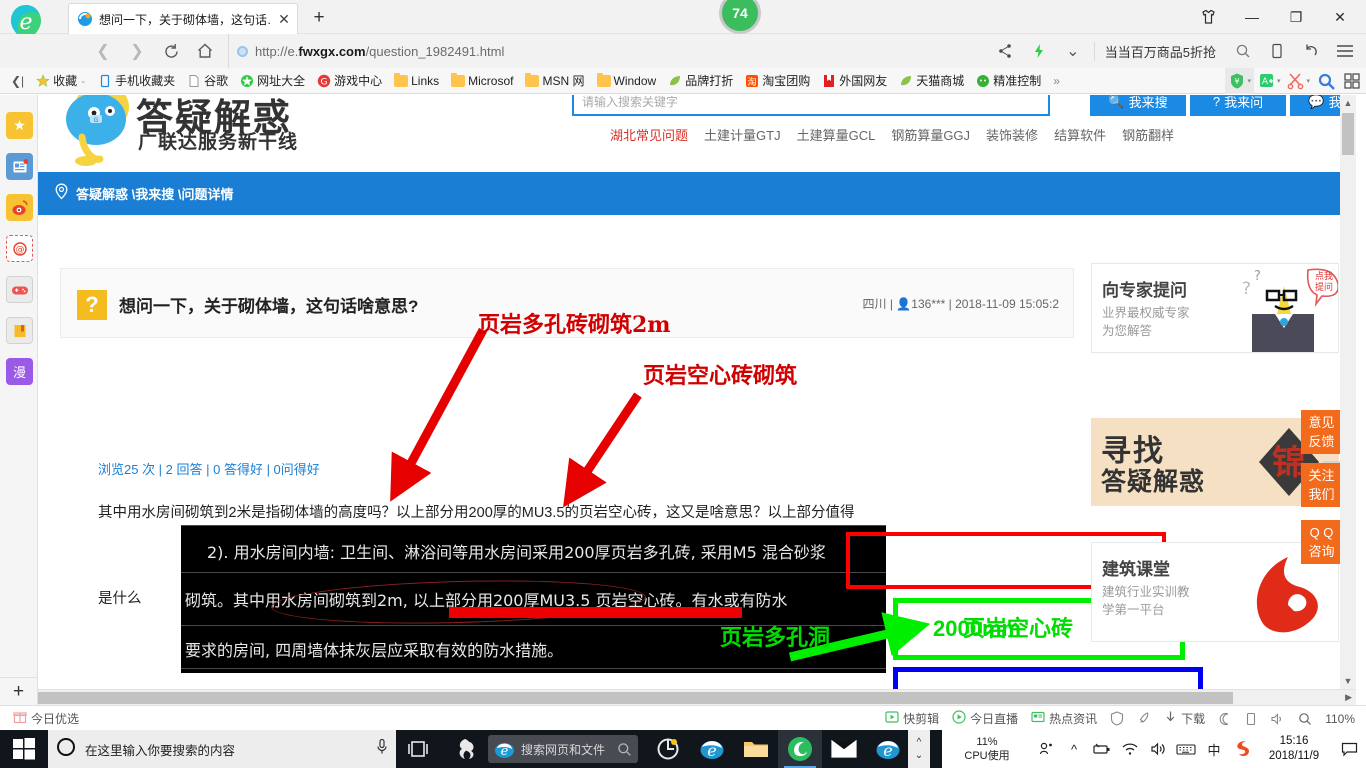 This screenshot has width=1366, height=768. I want to click on sidebar-mail-icon: @, so click(19, 248).